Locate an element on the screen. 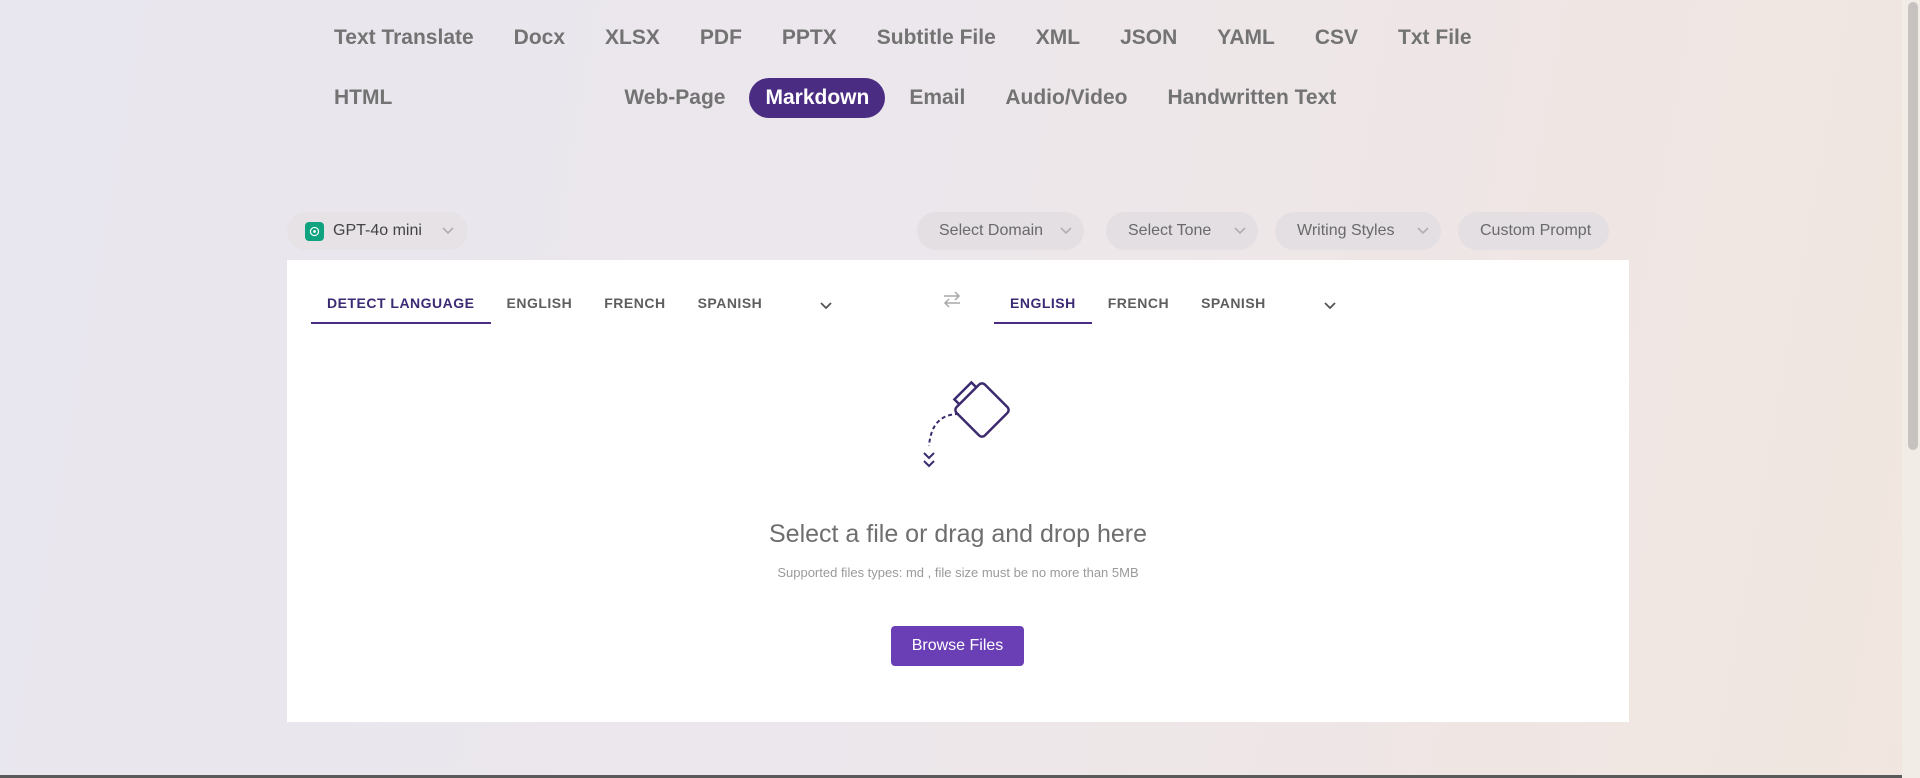 The width and height of the screenshot is (1920, 778). tab-html: HTML is located at coordinates (363, 98).